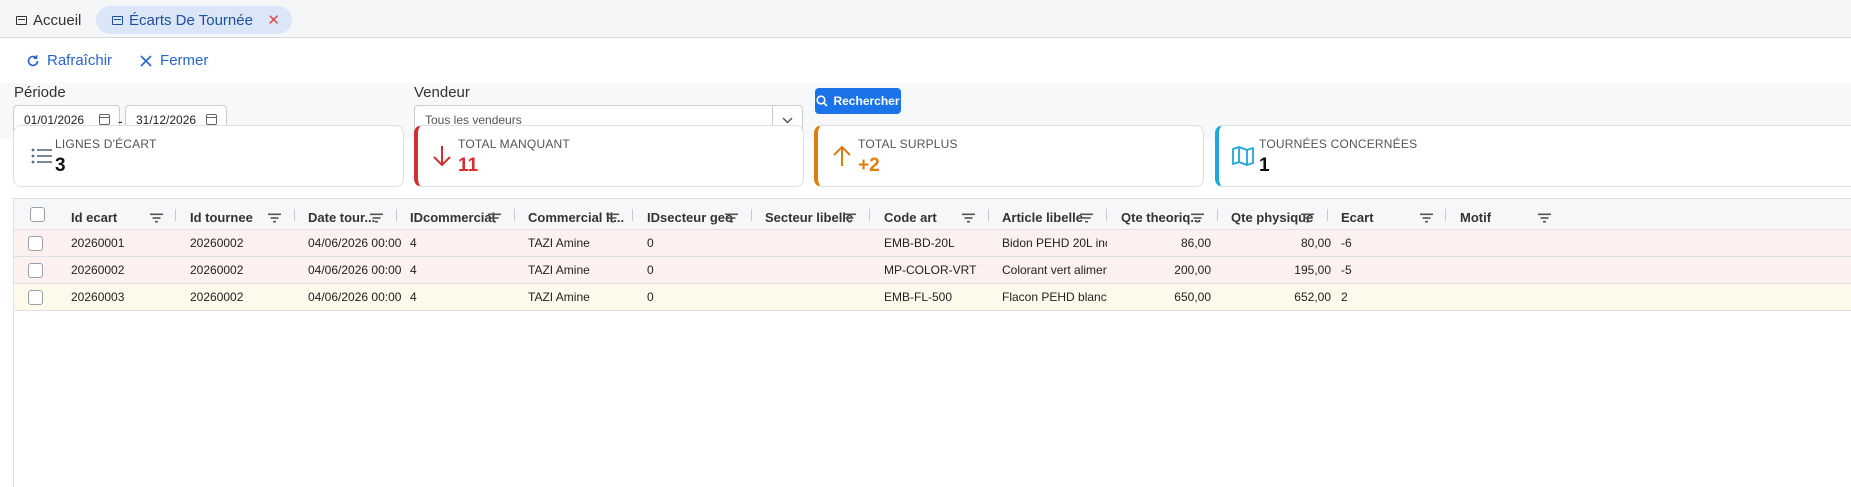 The image size is (1851, 487). Describe the element at coordinates (1476, 217) in the screenshot. I see `column-header-label: Motif` at that location.